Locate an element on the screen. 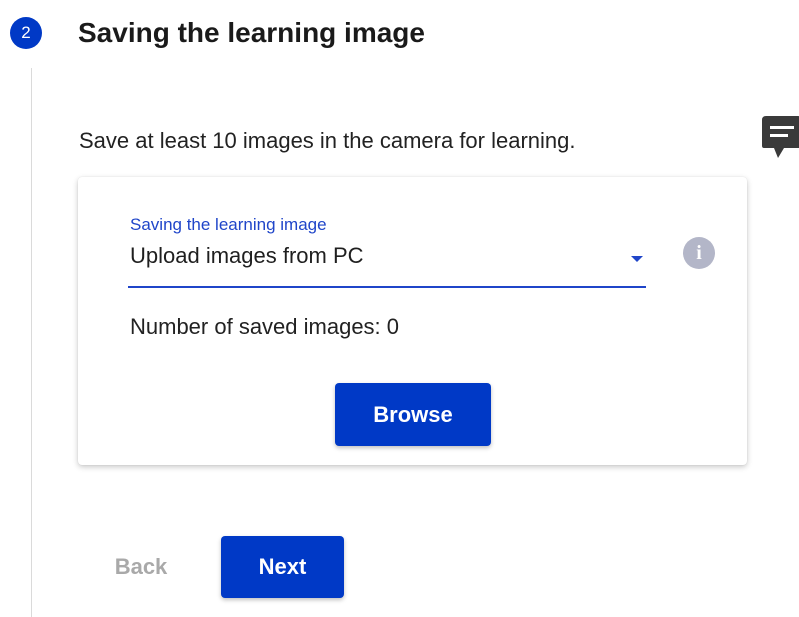  info-icon: i is located at coordinates (699, 253).